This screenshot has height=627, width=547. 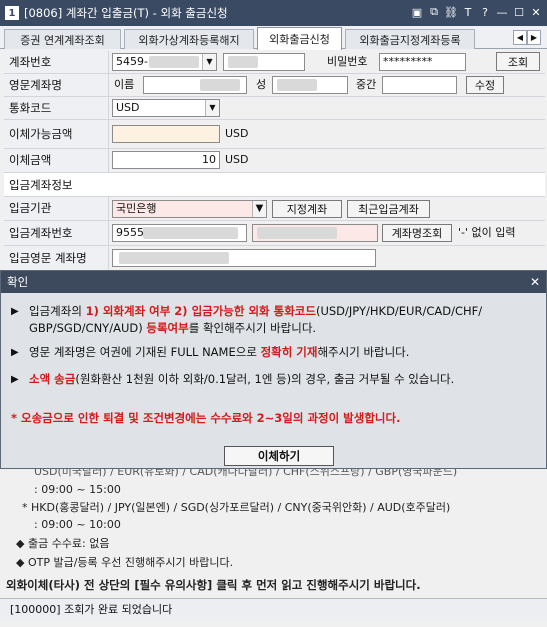 I want to click on deposit-account-holder-field, so click(x=315, y=233).